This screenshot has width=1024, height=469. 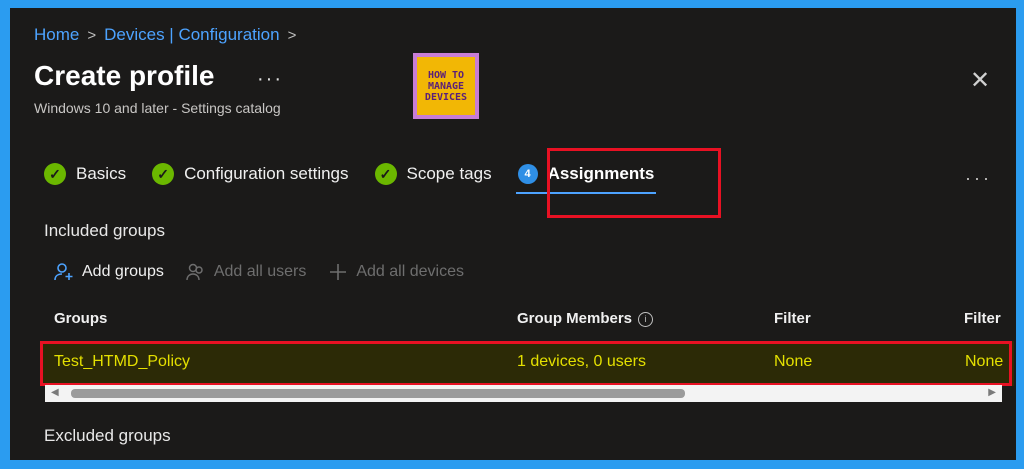 I want to click on tab-scope-tags: ✓ Scope tags, so click(x=433, y=174).